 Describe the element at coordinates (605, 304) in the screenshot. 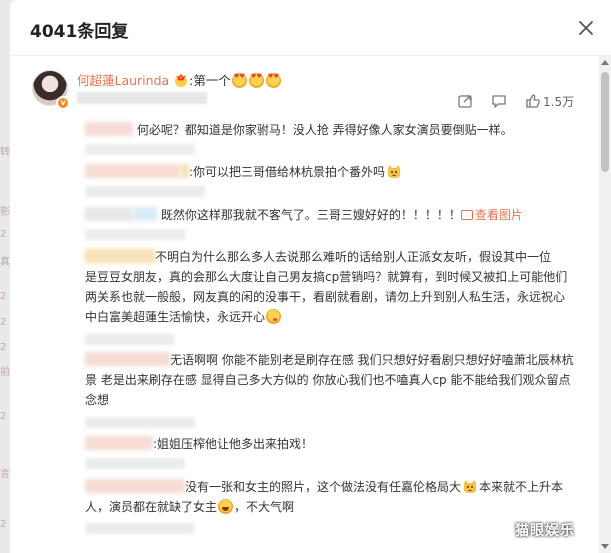

I see `scrollbar` at that location.